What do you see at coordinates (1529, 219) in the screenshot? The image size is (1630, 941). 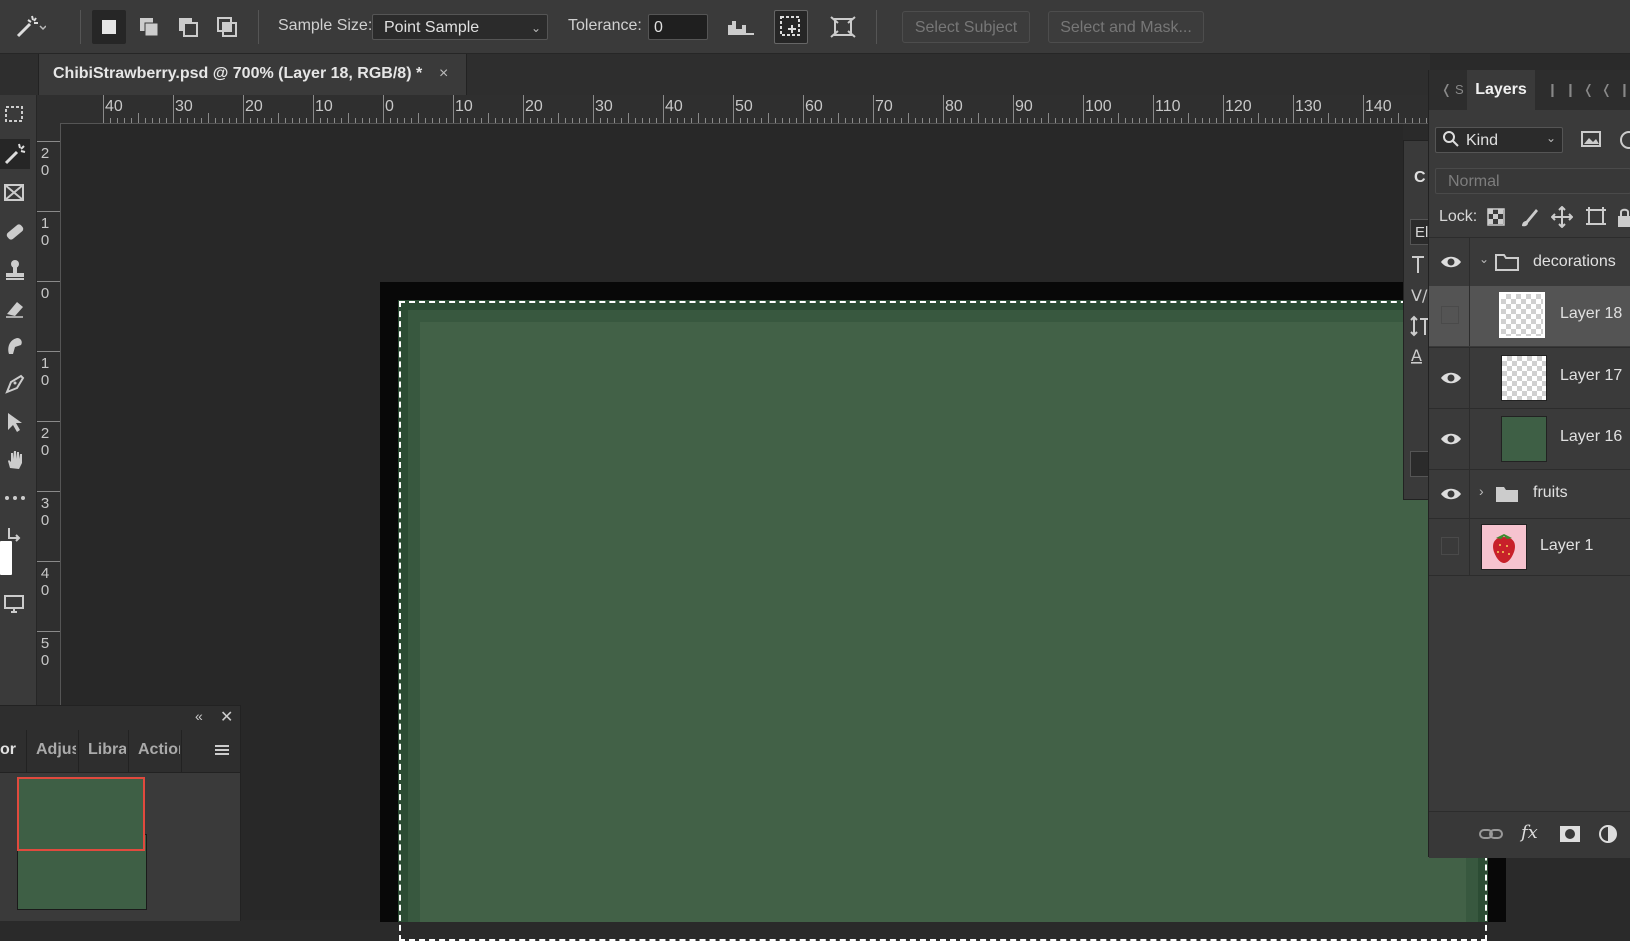 I see `lock-brush-icon` at bounding box center [1529, 219].